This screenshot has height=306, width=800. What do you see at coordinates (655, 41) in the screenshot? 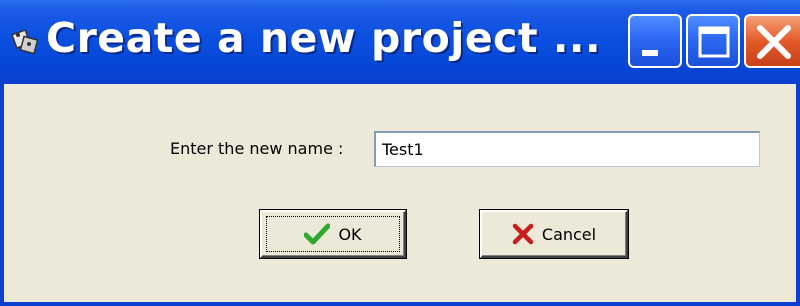
I see `minimize-button` at bounding box center [655, 41].